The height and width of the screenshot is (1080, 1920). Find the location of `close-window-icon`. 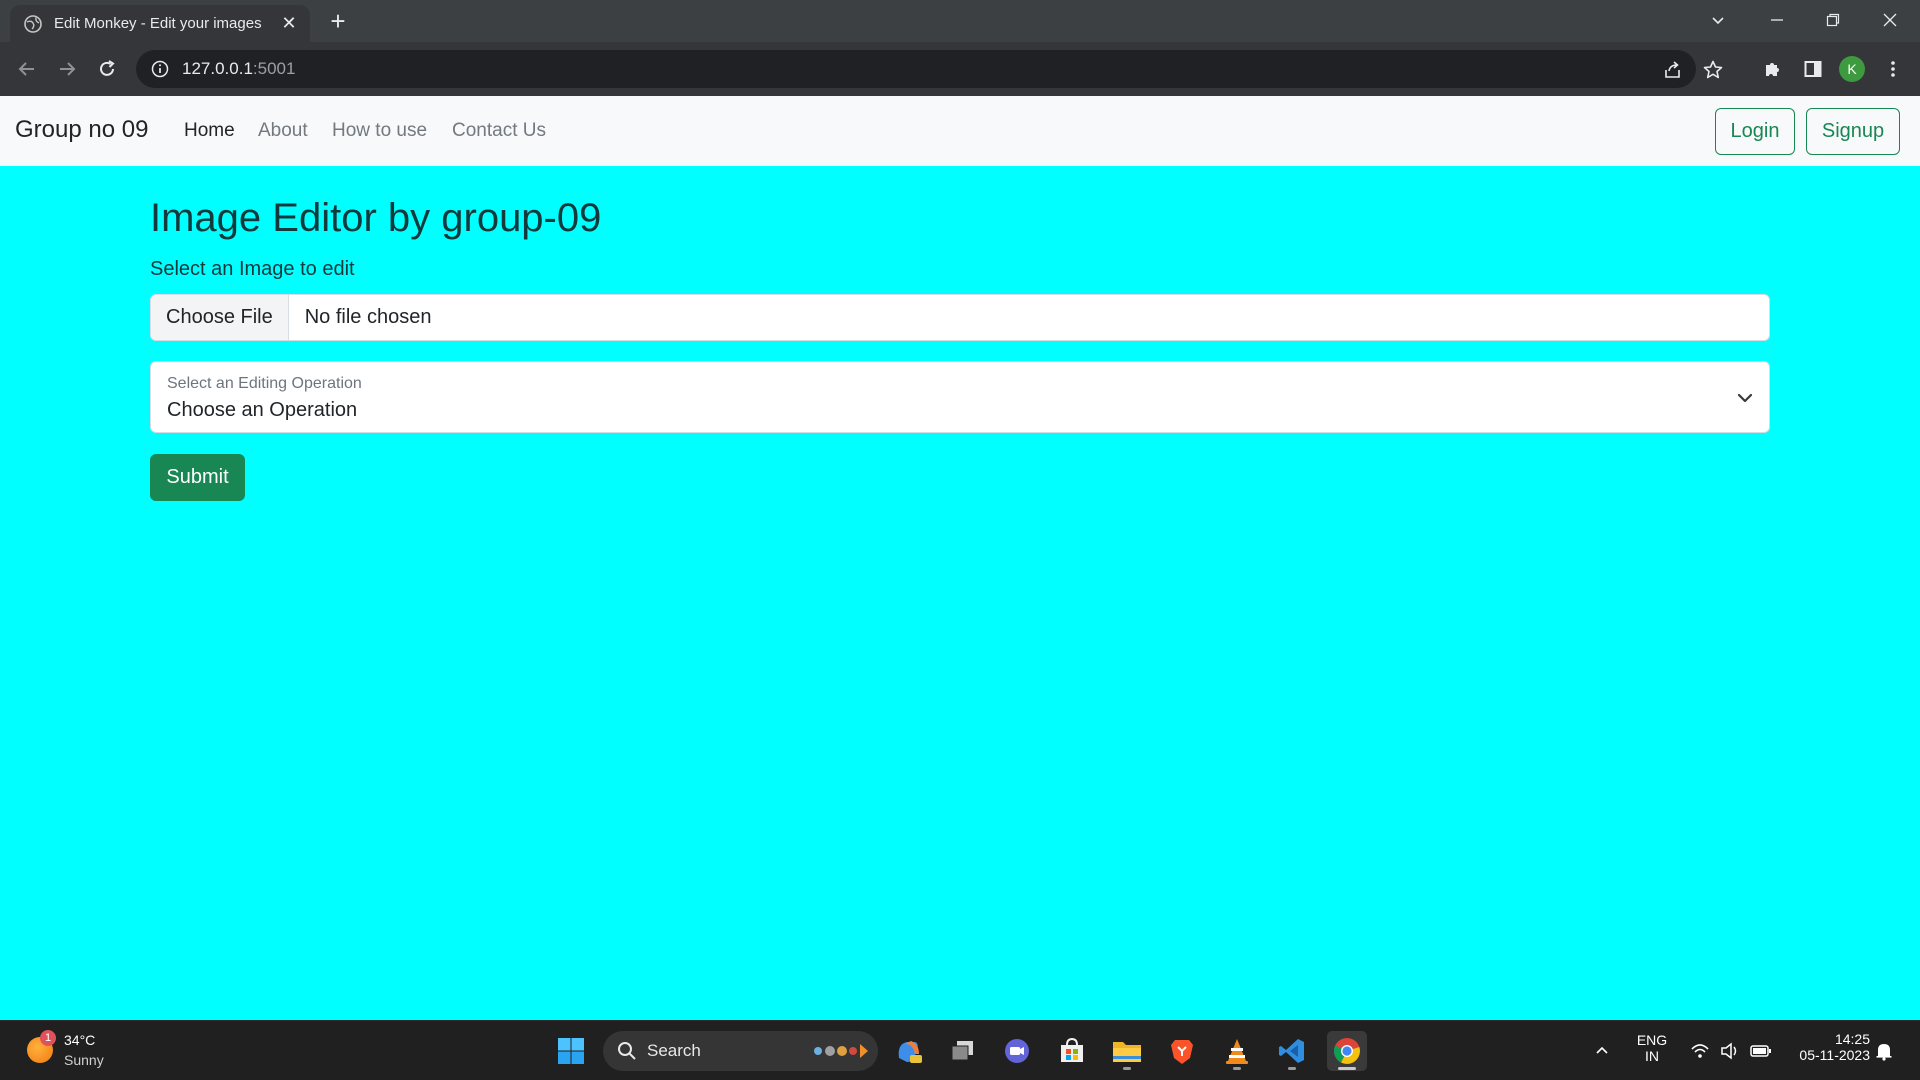

close-window-icon is located at coordinates (1890, 20).